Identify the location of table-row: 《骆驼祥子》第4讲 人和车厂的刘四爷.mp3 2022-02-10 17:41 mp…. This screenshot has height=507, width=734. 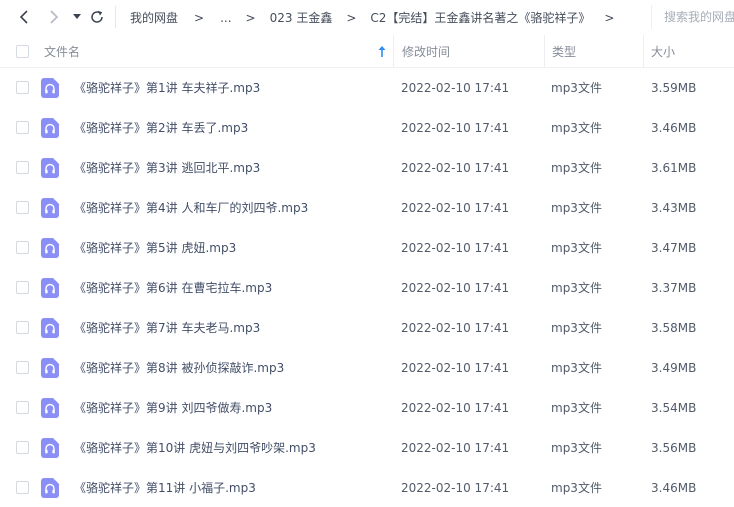
(367, 208).